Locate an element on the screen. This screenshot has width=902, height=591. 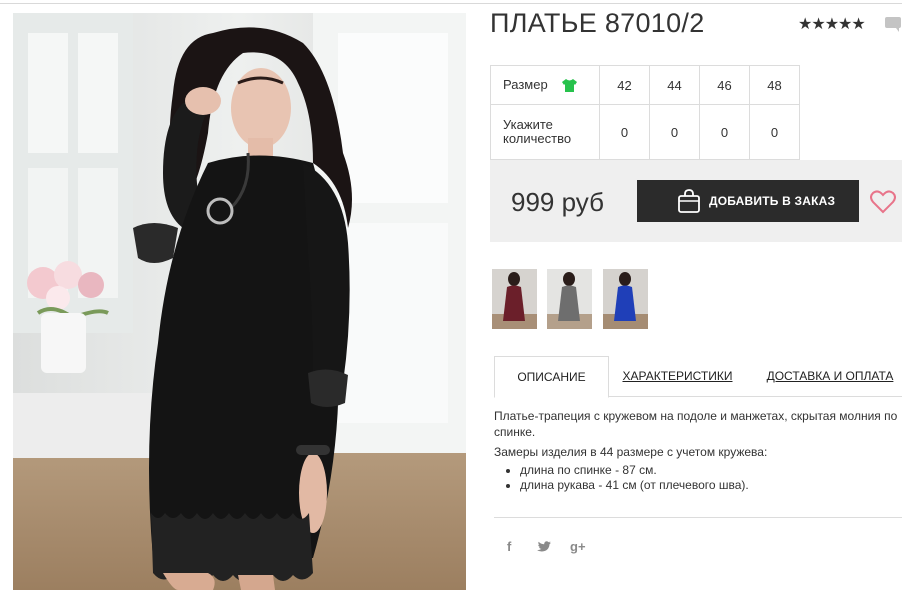
price-panel: 999 руб ДОБАВИТЬ В ЗАКАЗ is located at coordinates (696, 201).